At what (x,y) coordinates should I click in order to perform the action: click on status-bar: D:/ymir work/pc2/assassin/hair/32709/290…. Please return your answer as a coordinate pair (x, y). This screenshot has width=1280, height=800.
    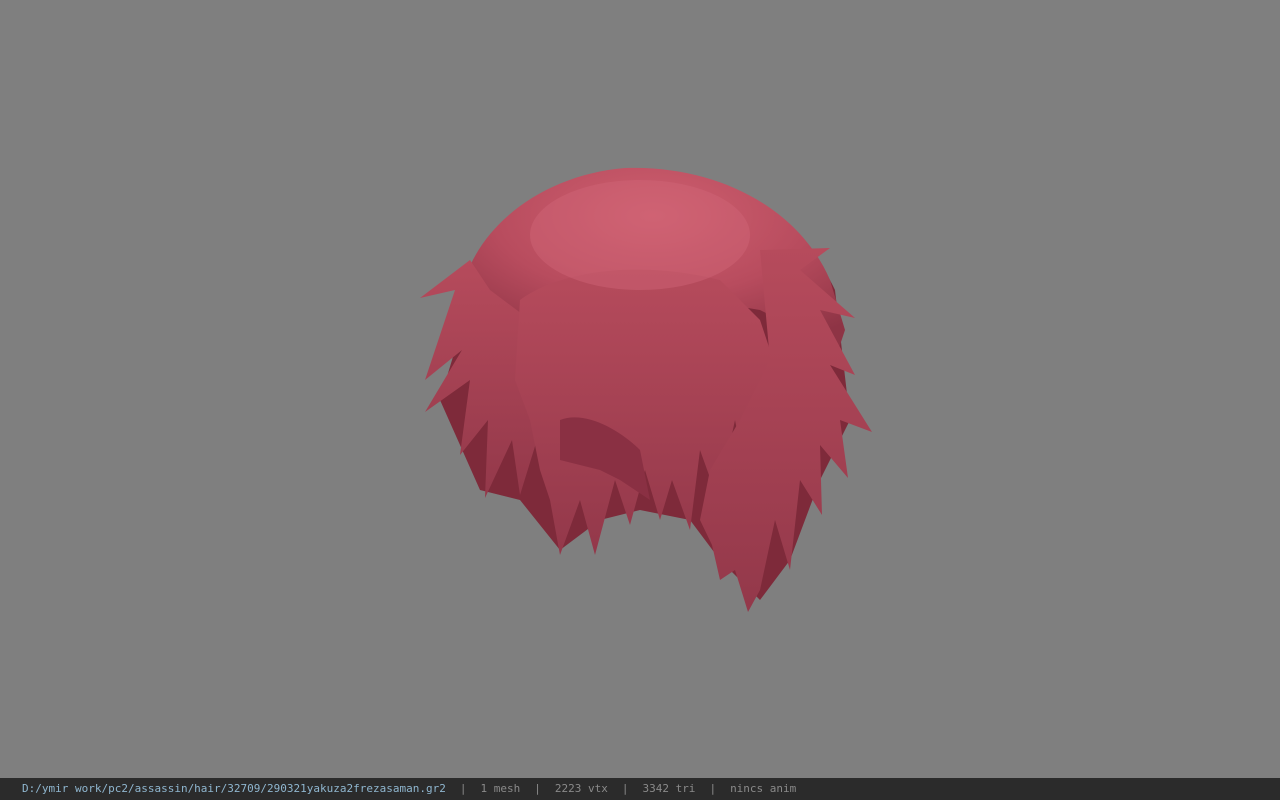
    Looking at the image, I should click on (640, 789).